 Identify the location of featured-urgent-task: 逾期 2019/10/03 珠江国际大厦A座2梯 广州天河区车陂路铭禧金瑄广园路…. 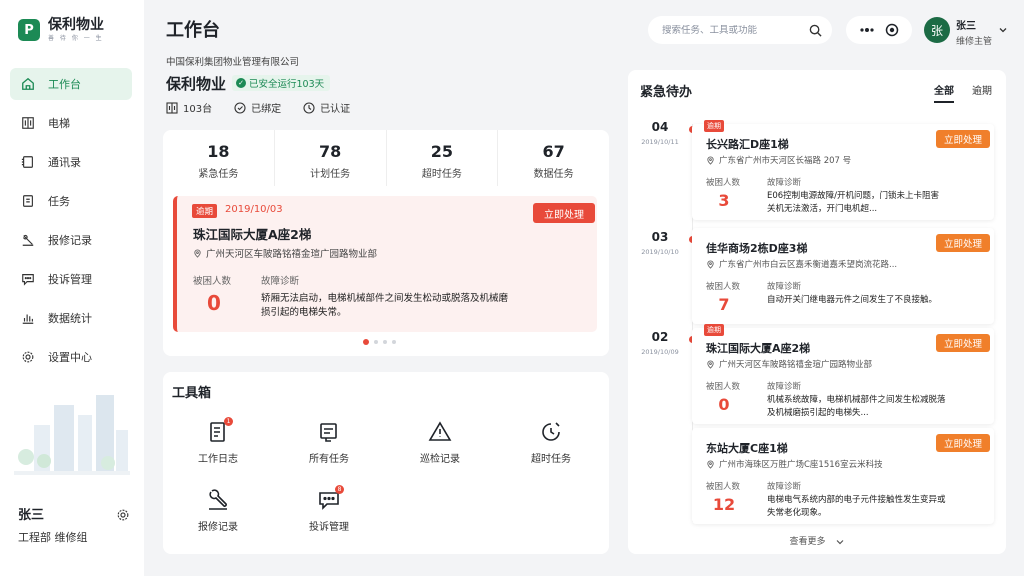
(385, 264).